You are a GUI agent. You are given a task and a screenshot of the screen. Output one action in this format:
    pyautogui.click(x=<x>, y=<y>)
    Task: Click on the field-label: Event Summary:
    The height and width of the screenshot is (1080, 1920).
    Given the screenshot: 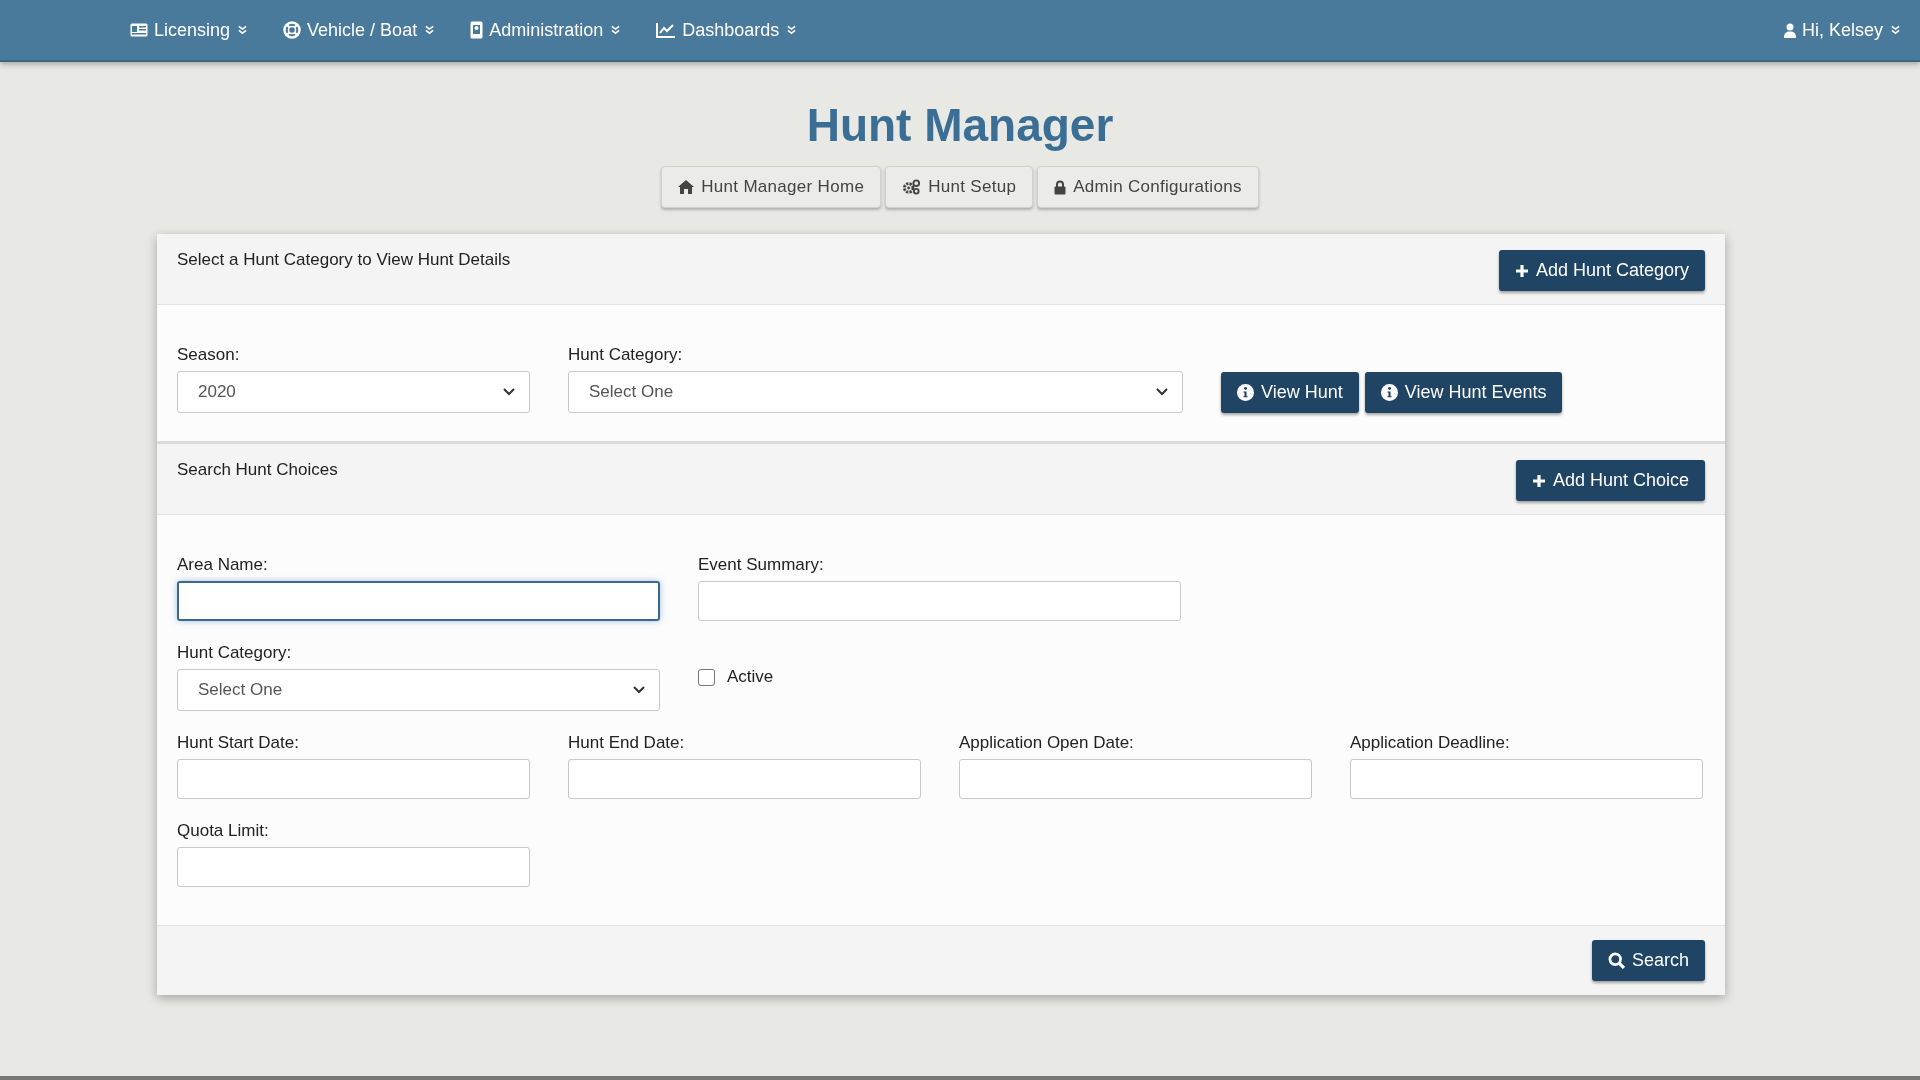 What is the action you would take?
    pyautogui.click(x=761, y=565)
    